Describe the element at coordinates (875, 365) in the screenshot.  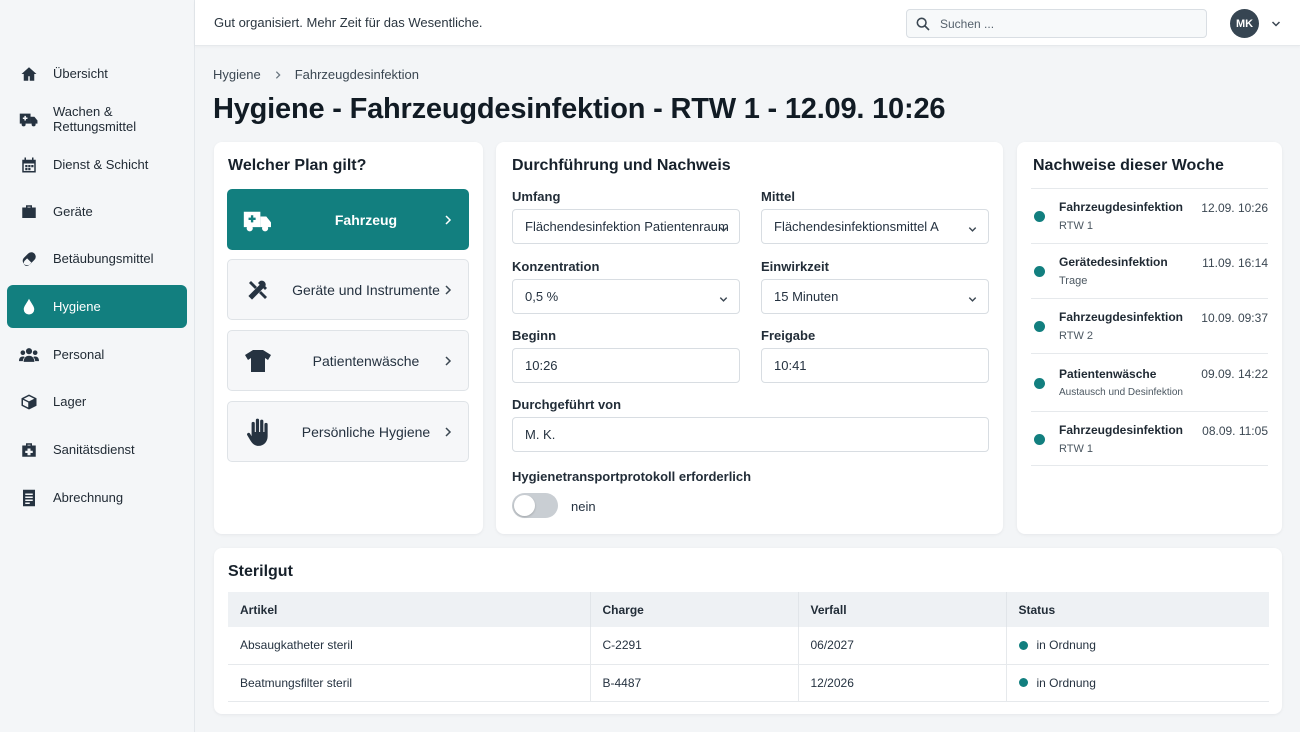
I see `freigabe-field: 10:41` at that location.